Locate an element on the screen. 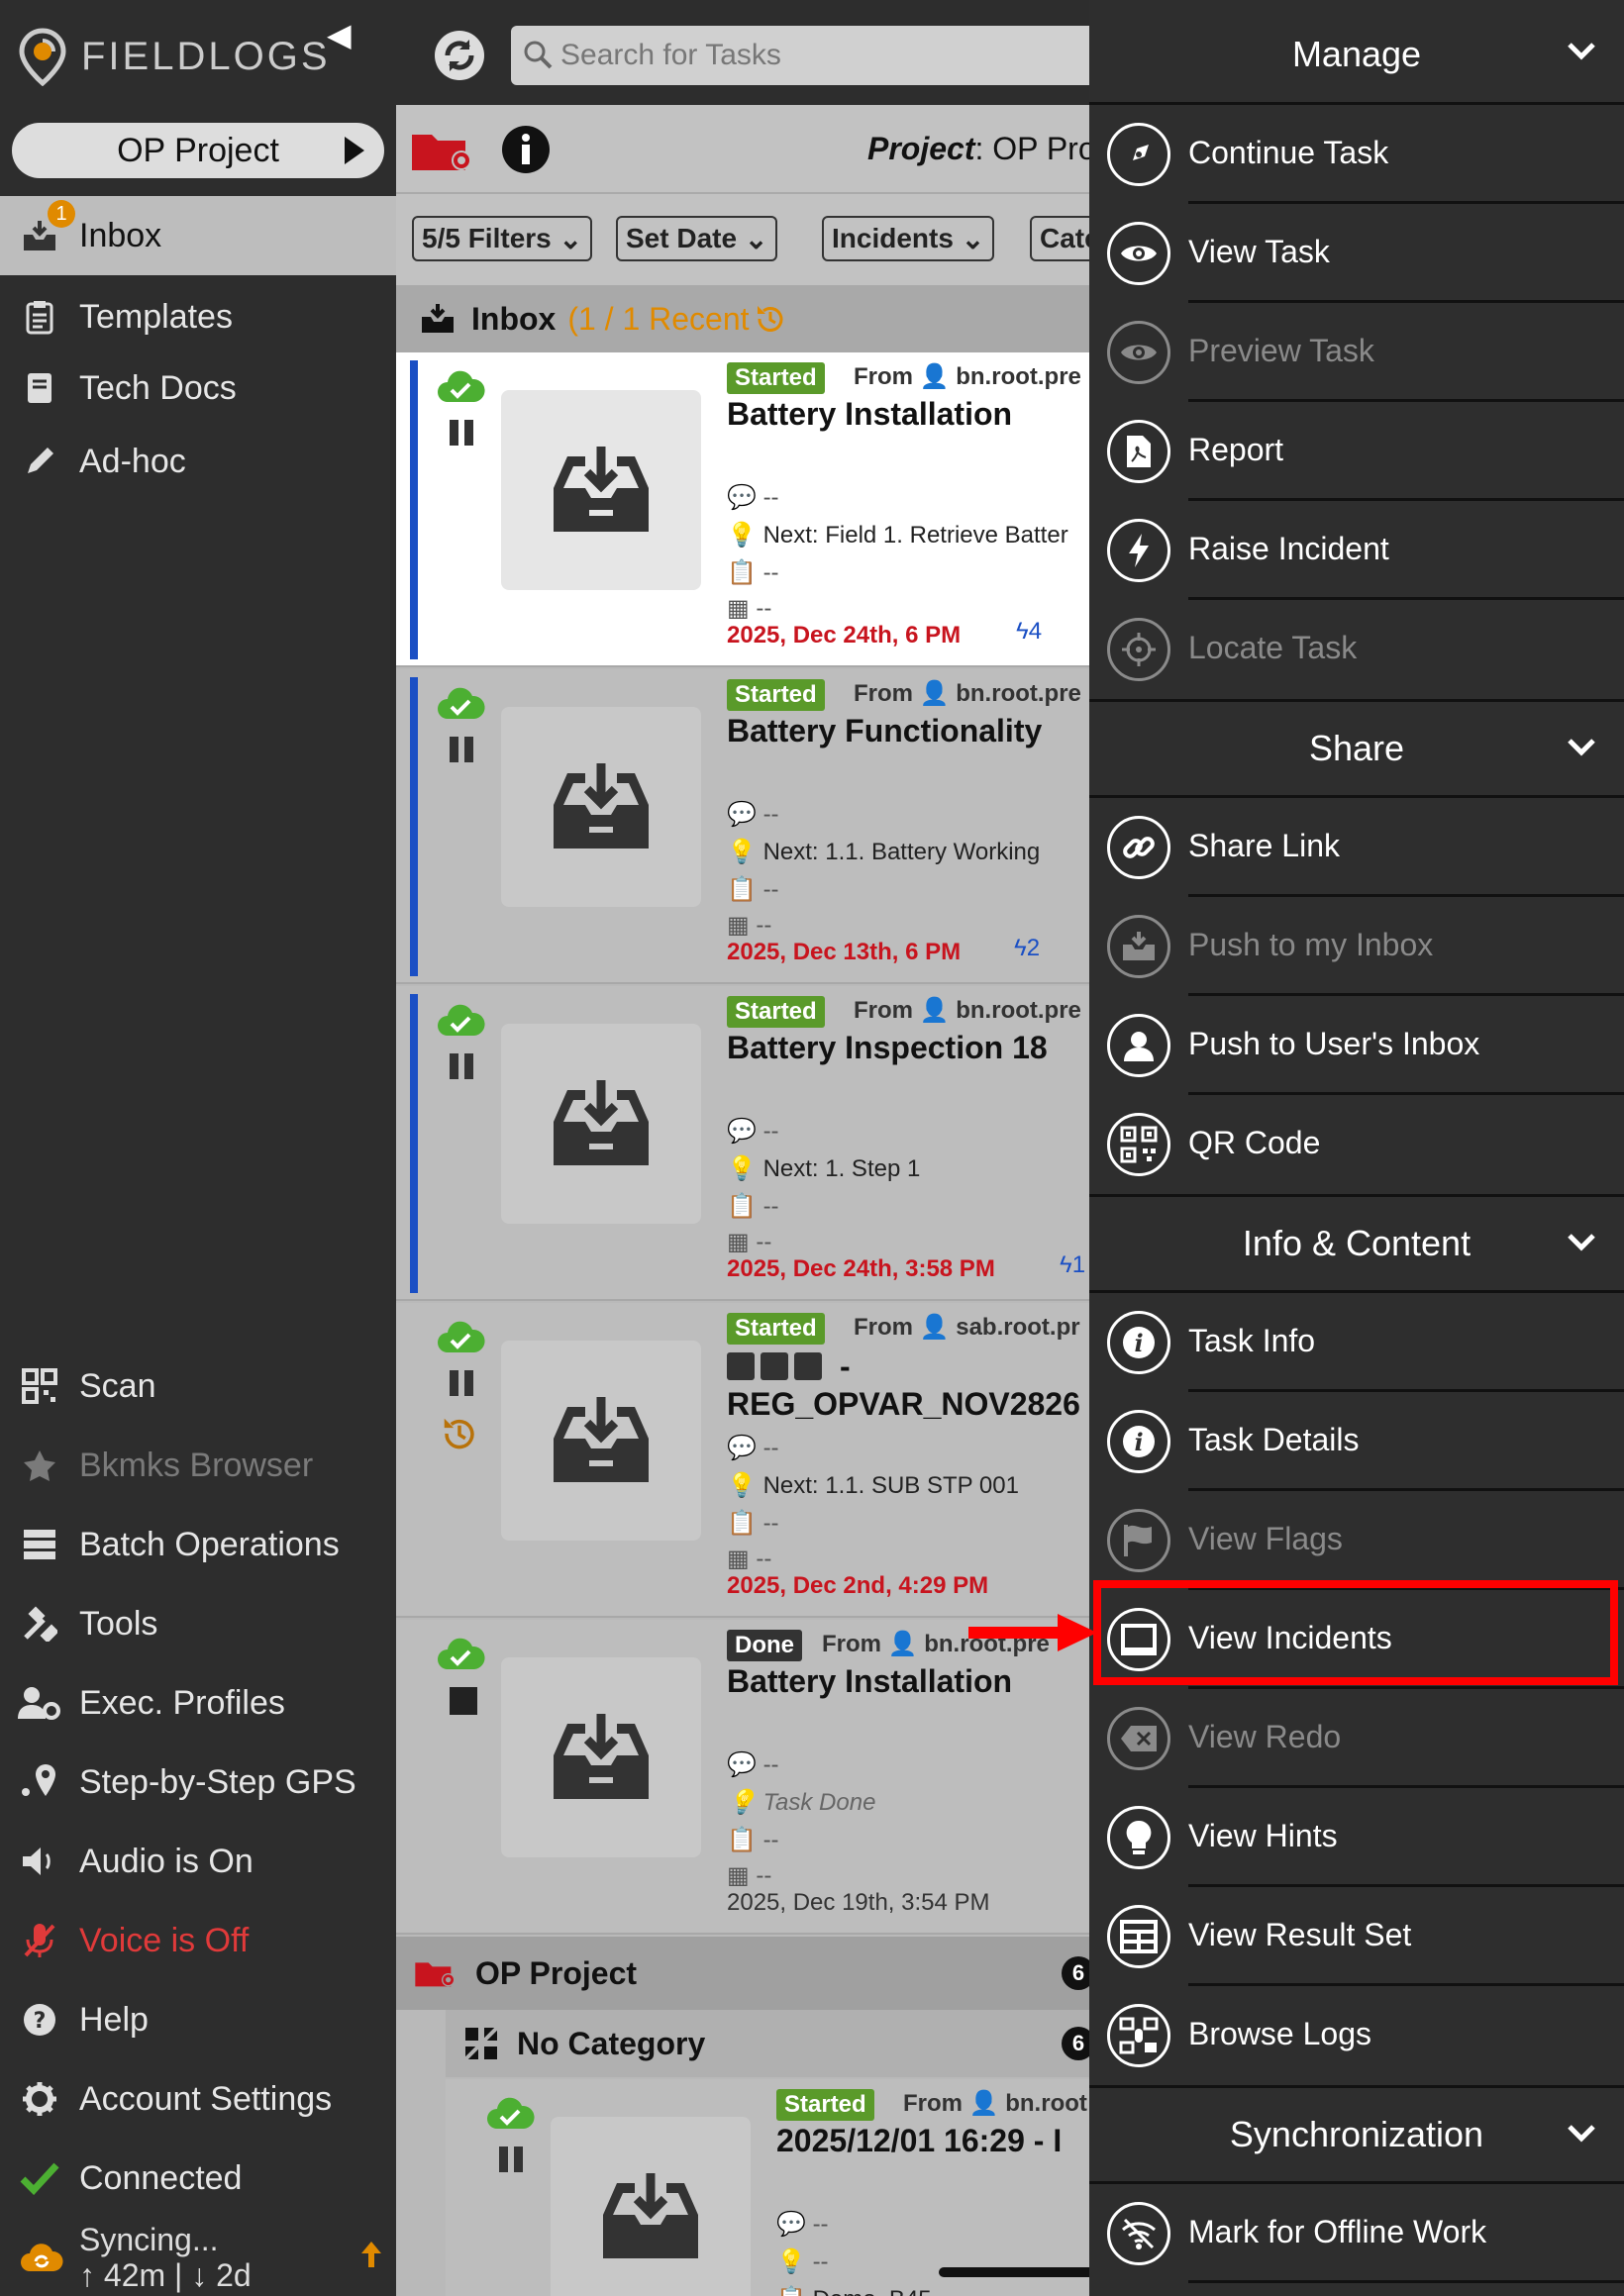 The image size is (1624, 2296). sidebar-item-templates: Templates is located at coordinates (198, 316).